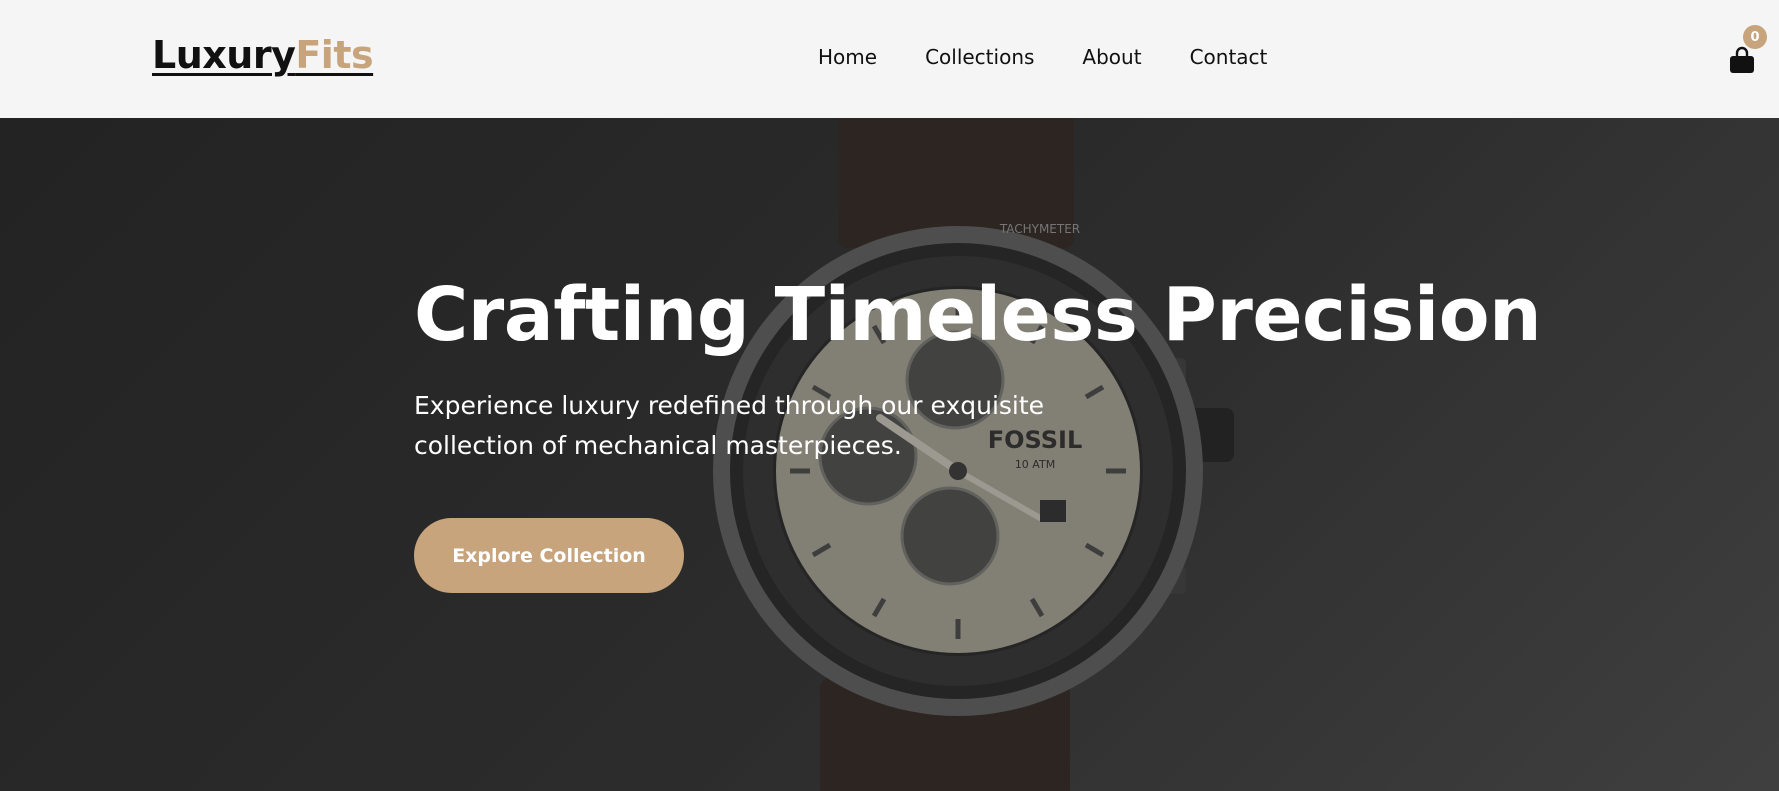 The image size is (1779, 791). What do you see at coordinates (1111, 57) in the screenshot?
I see `nav-about: About` at bounding box center [1111, 57].